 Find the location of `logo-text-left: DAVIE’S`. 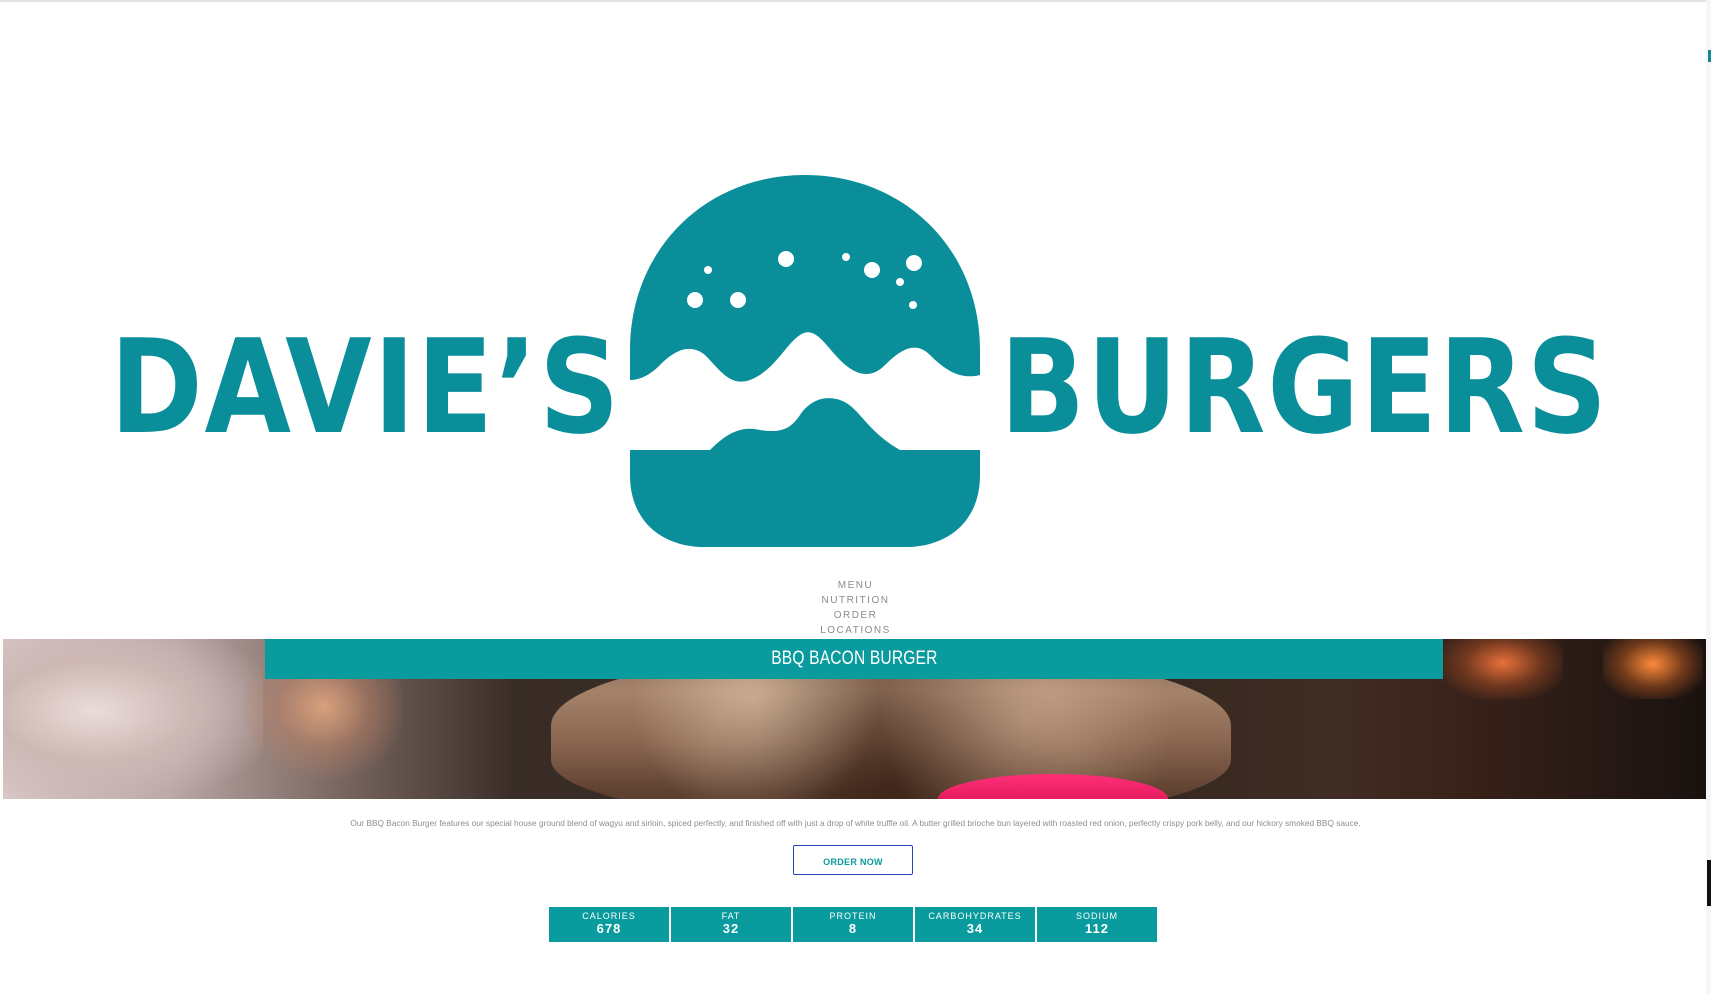

logo-text-left: DAVIE’S is located at coordinates (366, 387).